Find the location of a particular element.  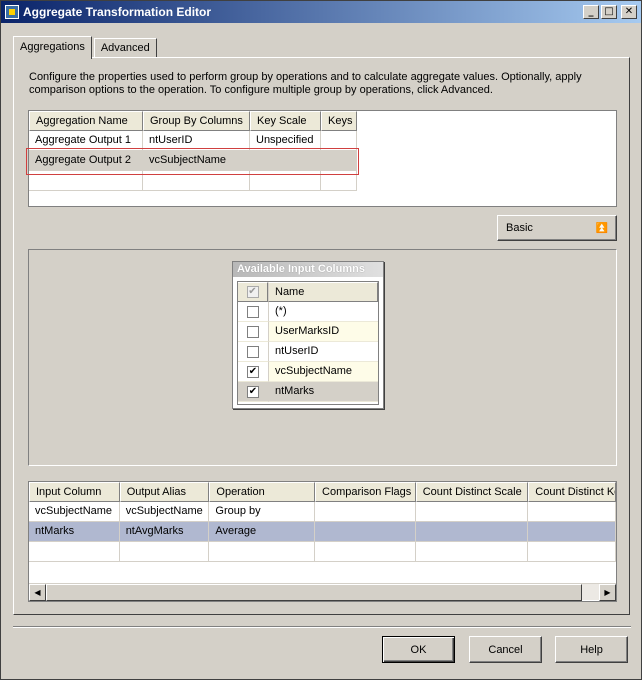

close-button: ✕ is located at coordinates (629, 12).